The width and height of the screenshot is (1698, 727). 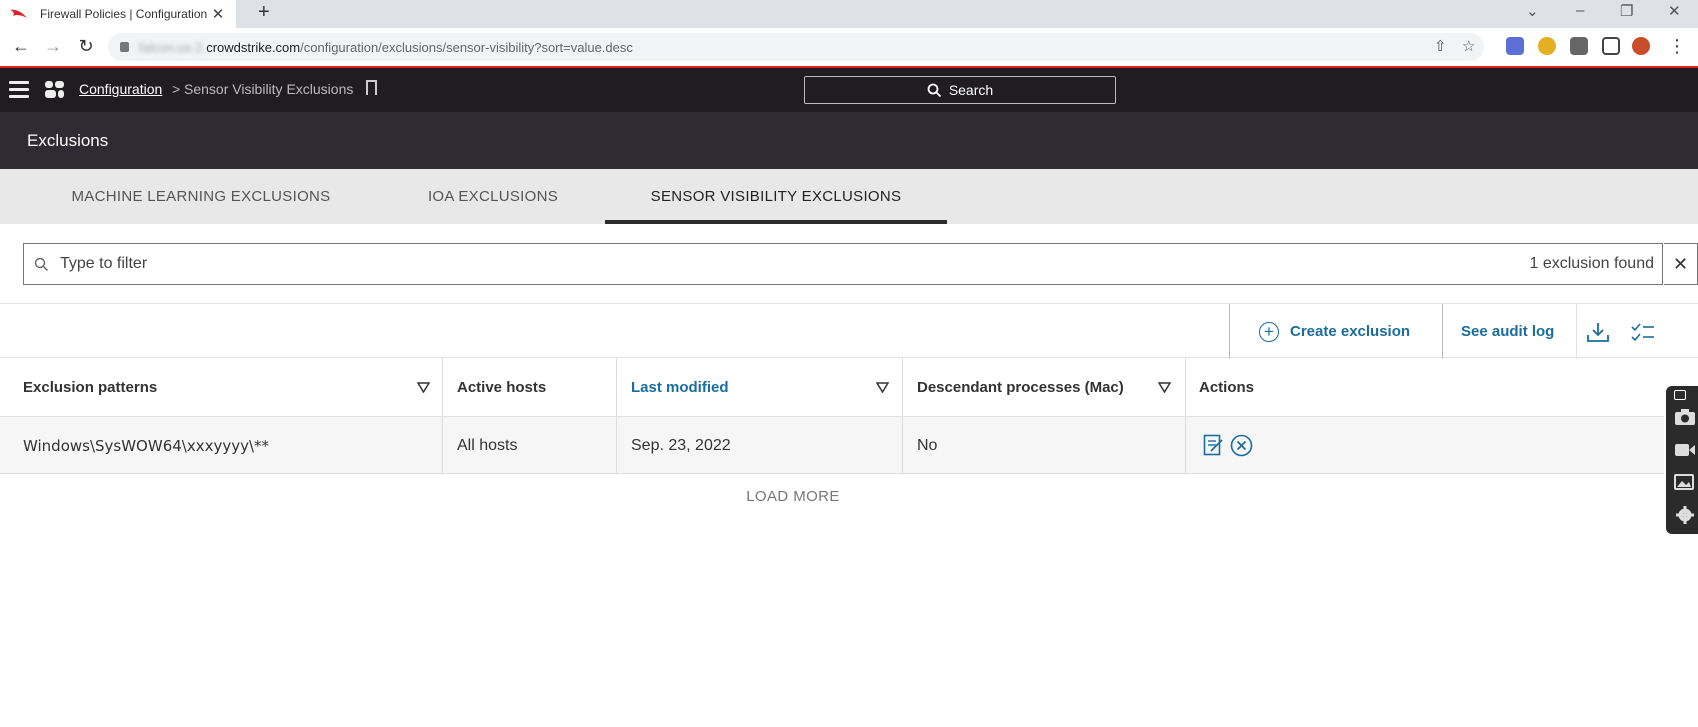 I want to click on video-icon, so click(x=1685, y=450).